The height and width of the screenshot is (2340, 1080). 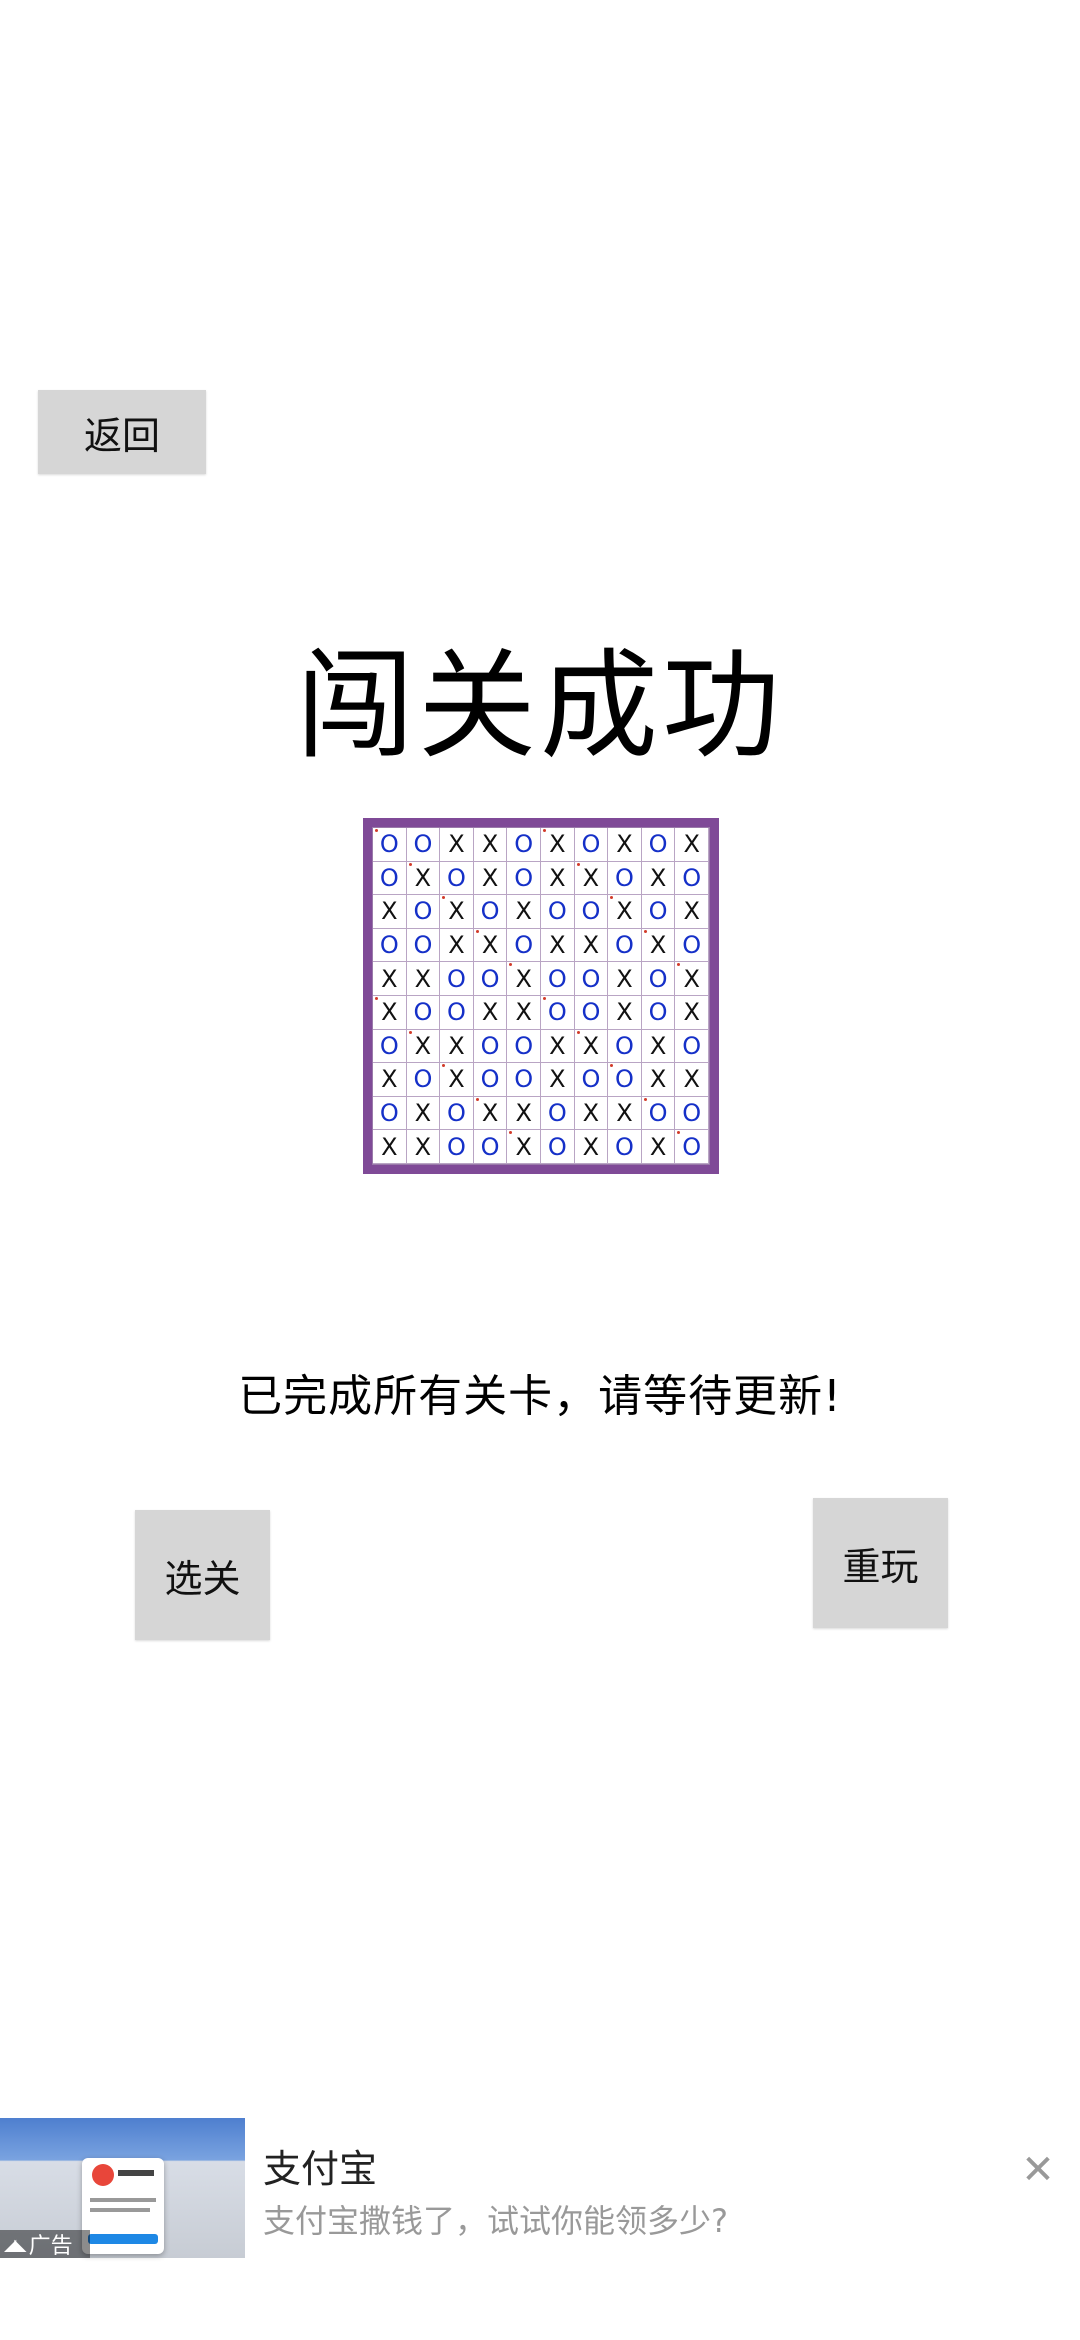 I want to click on page-title: 闯关成功, so click(x=539, y=706).